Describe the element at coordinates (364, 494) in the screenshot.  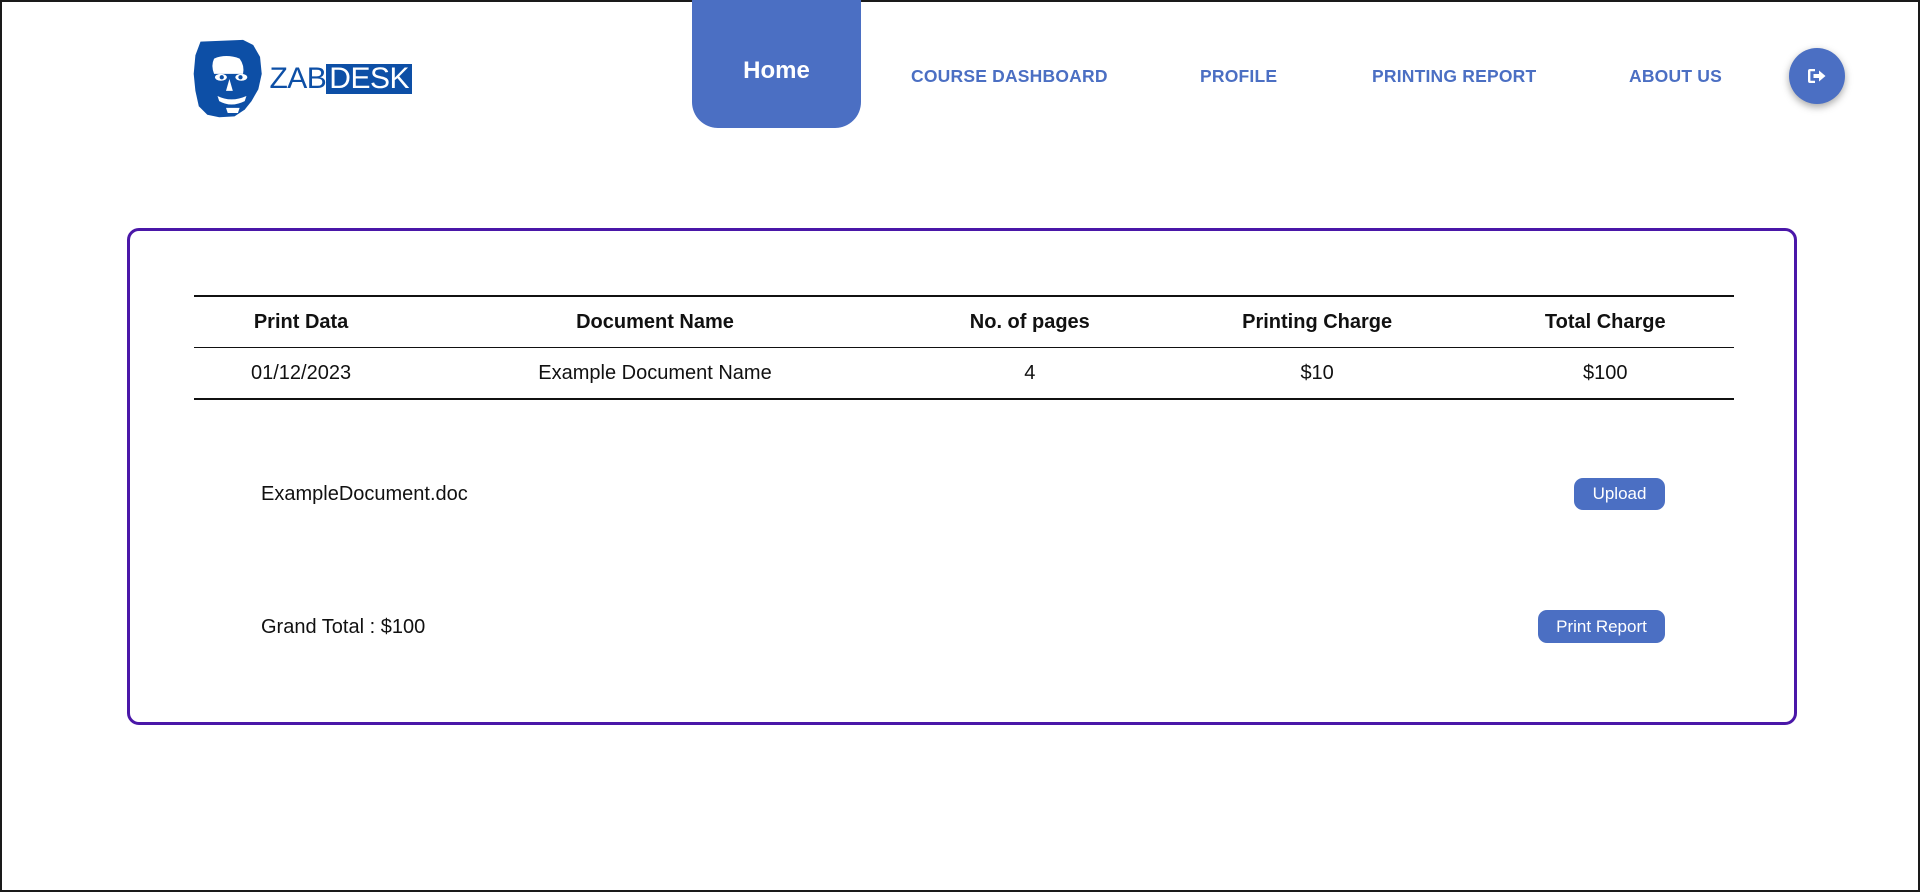
I see `selected-file-name: ExampleDocument.doc` at that location.